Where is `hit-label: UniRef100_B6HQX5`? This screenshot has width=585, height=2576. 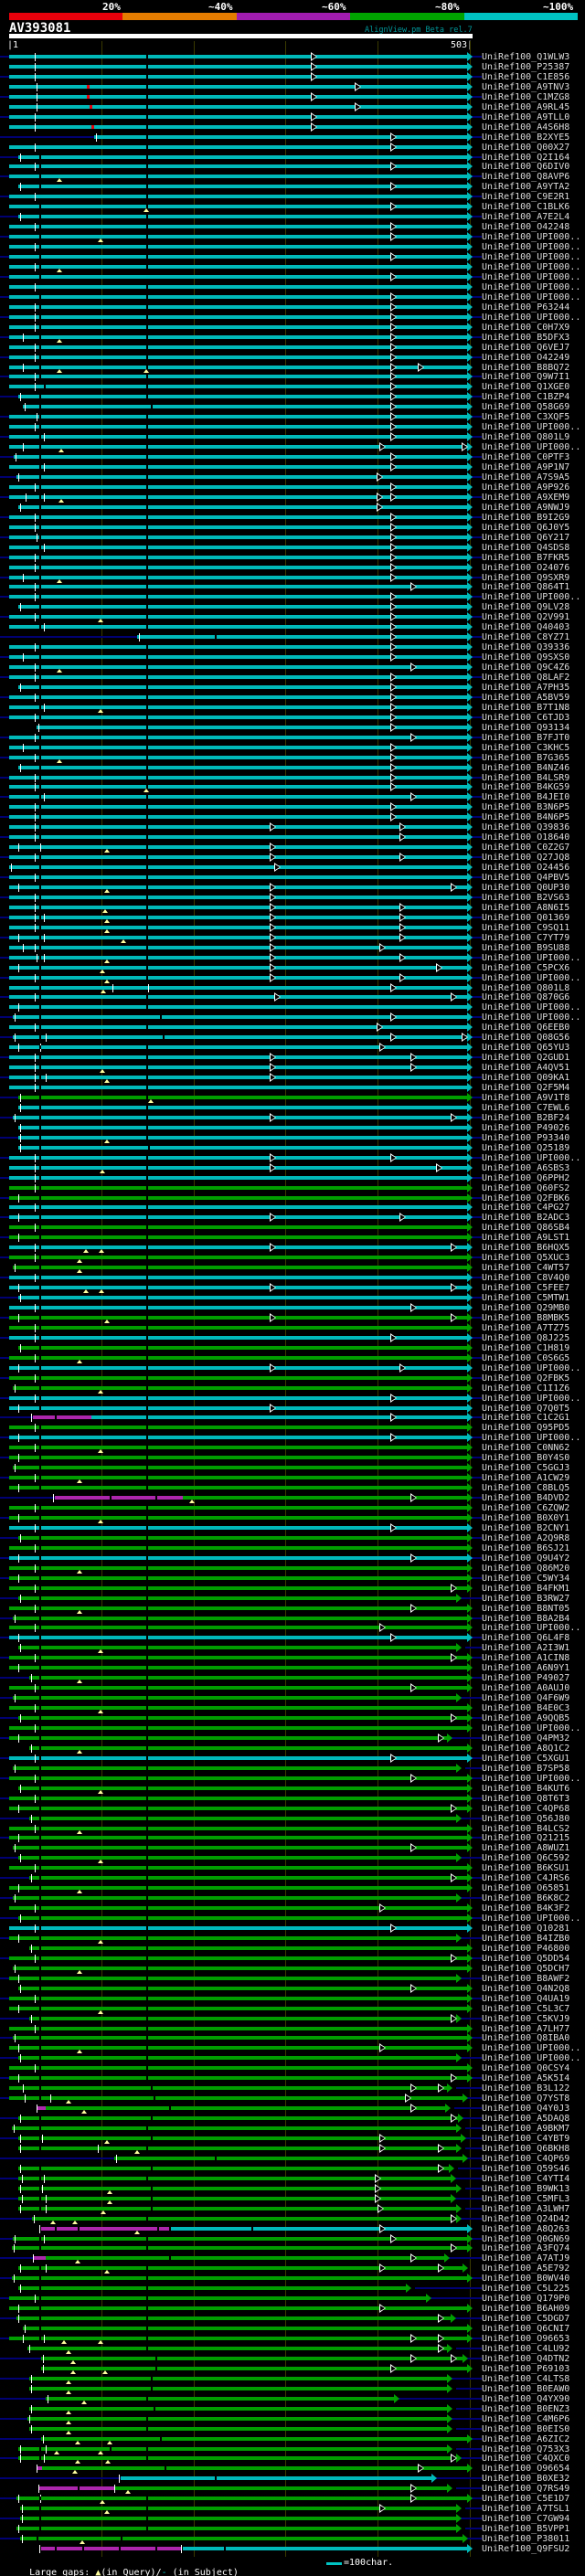
hit-label: UniRef100_B6HQX5 is located at coordinates (526, 1248).